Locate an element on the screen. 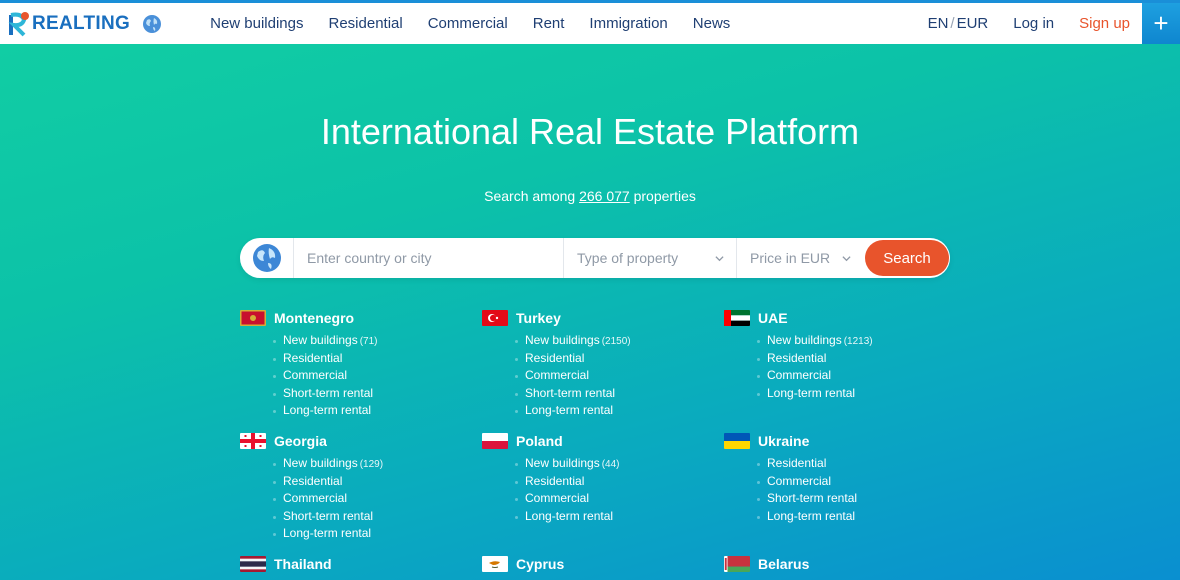  country-name: Ukraine is located at coordinates (783, 441).